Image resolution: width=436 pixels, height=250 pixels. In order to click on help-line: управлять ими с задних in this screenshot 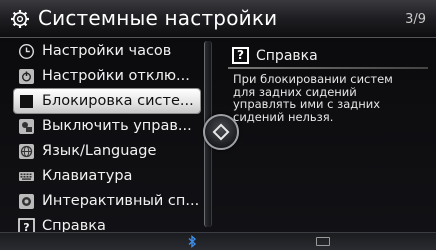, I will do `click(307, 104)`.